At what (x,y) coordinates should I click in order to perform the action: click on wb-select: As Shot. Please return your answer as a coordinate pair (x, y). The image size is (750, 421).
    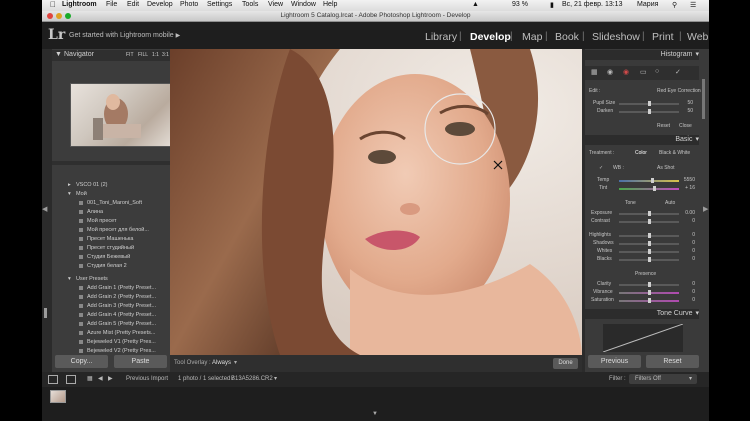
    Looking at the image, I should click on (666, 168).